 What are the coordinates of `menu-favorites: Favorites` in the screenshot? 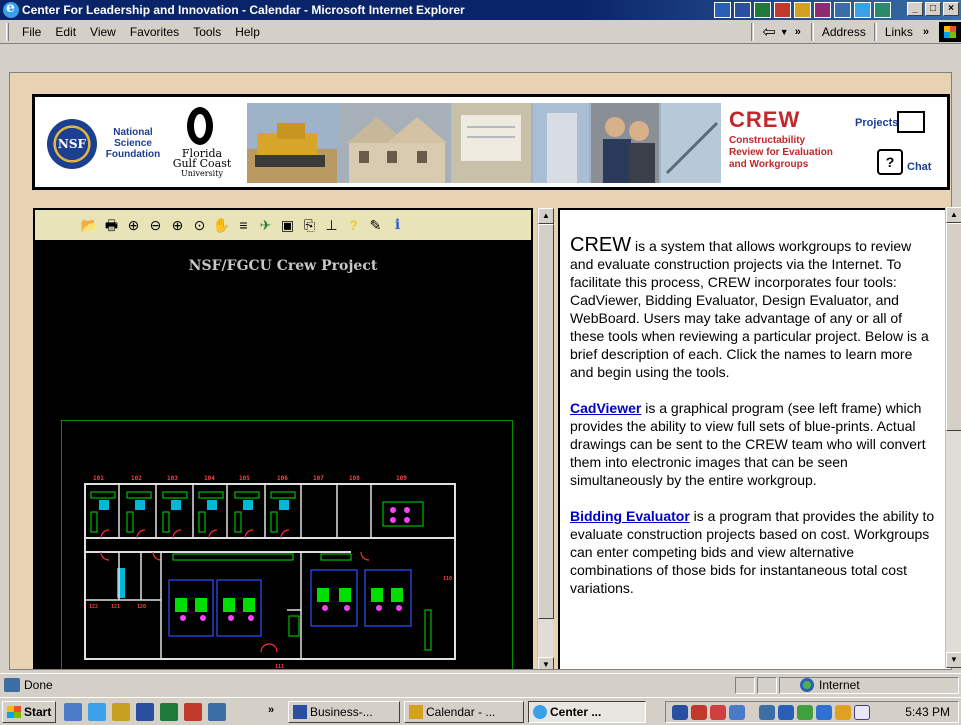 It's located at (154, 32).